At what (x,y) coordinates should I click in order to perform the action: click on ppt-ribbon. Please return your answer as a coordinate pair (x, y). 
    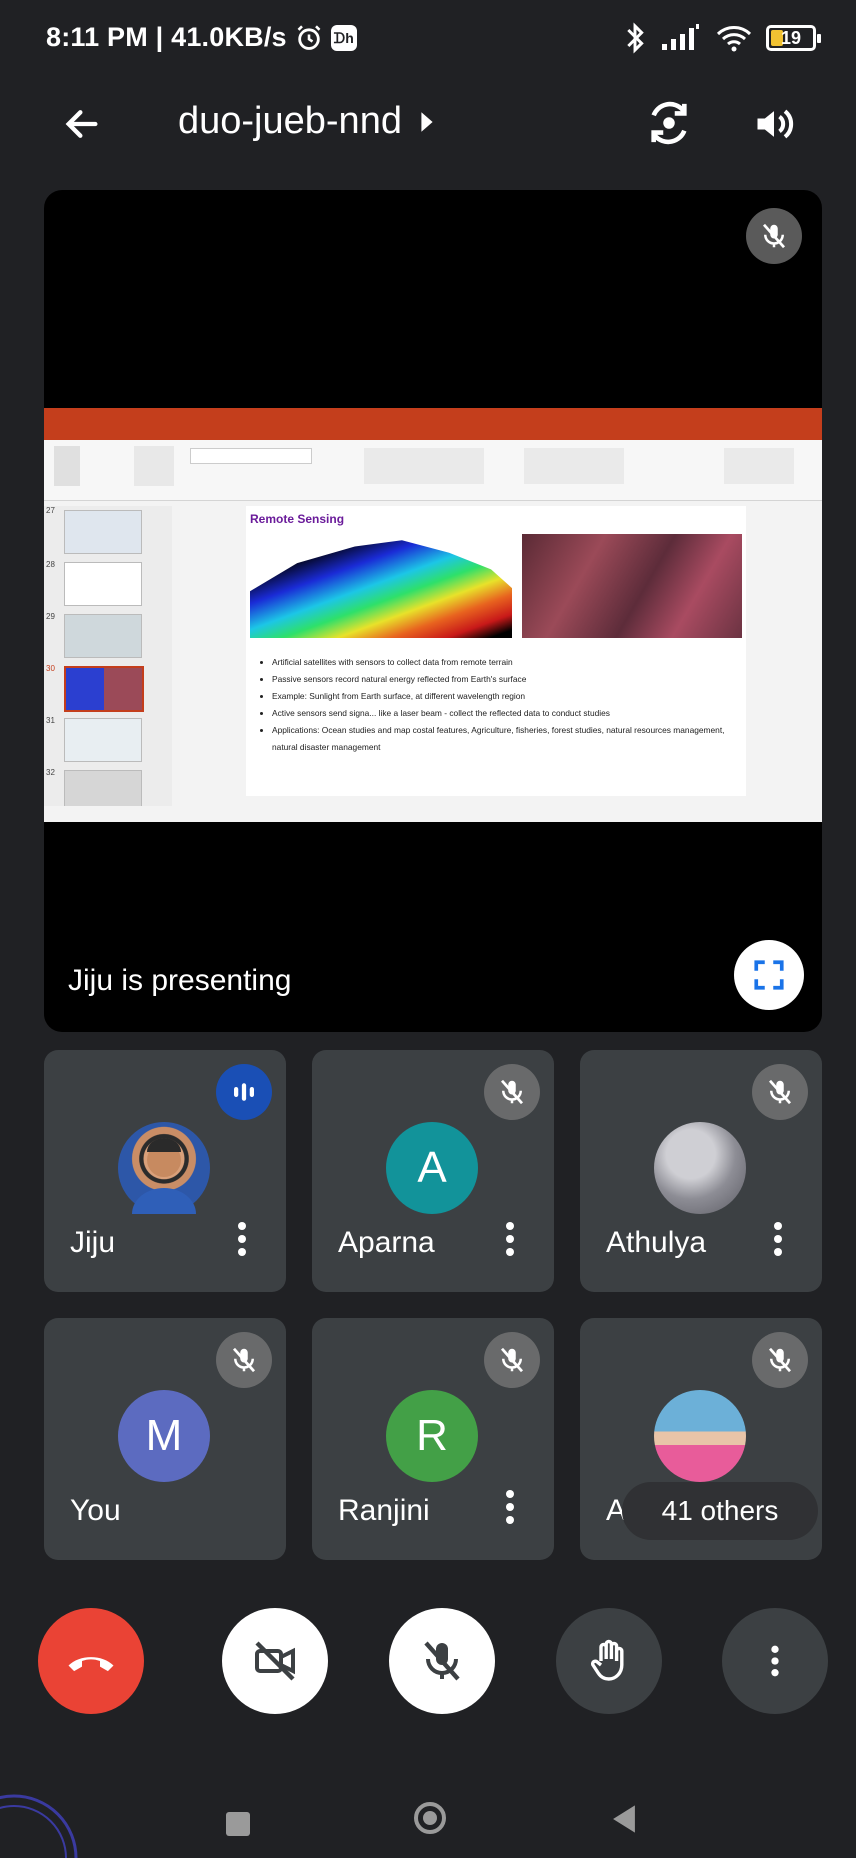
    Looking at the image, I should click on (433, 470).